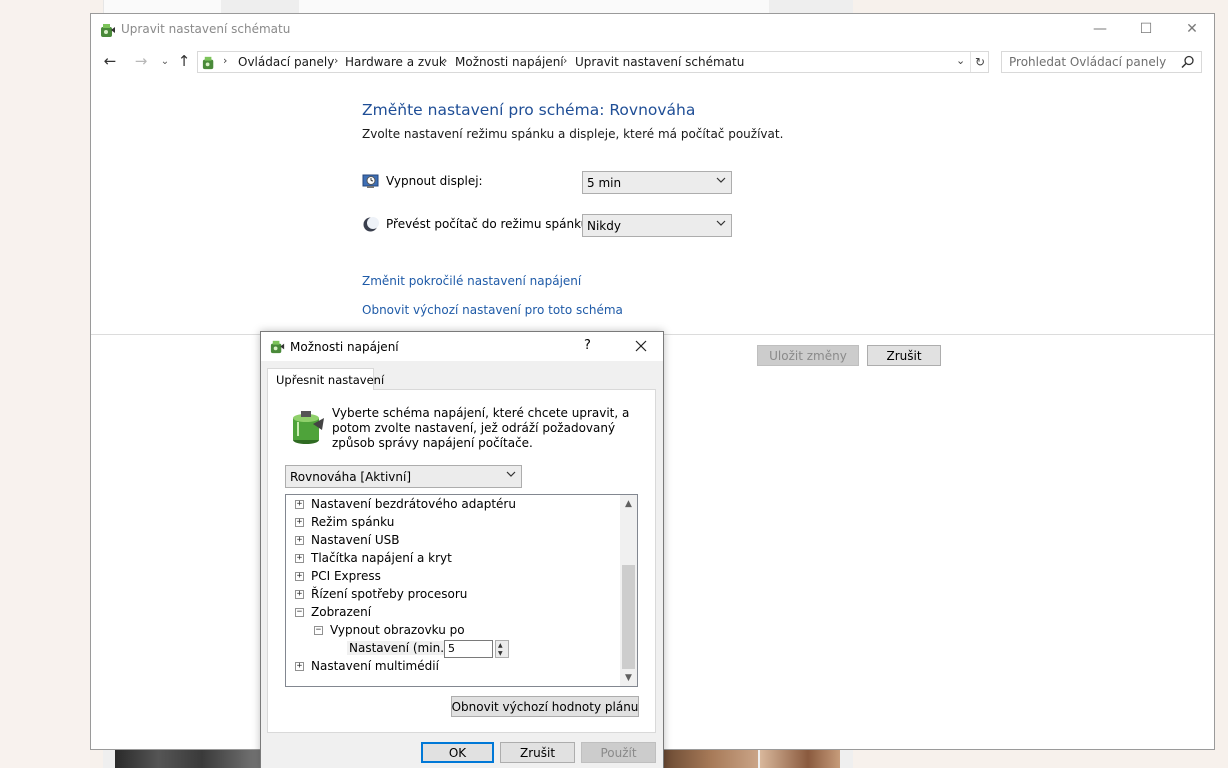  Describe the element at coordinates (165, 61) in the screenshot. I see `recent-locations-button: ⌄` at that location.